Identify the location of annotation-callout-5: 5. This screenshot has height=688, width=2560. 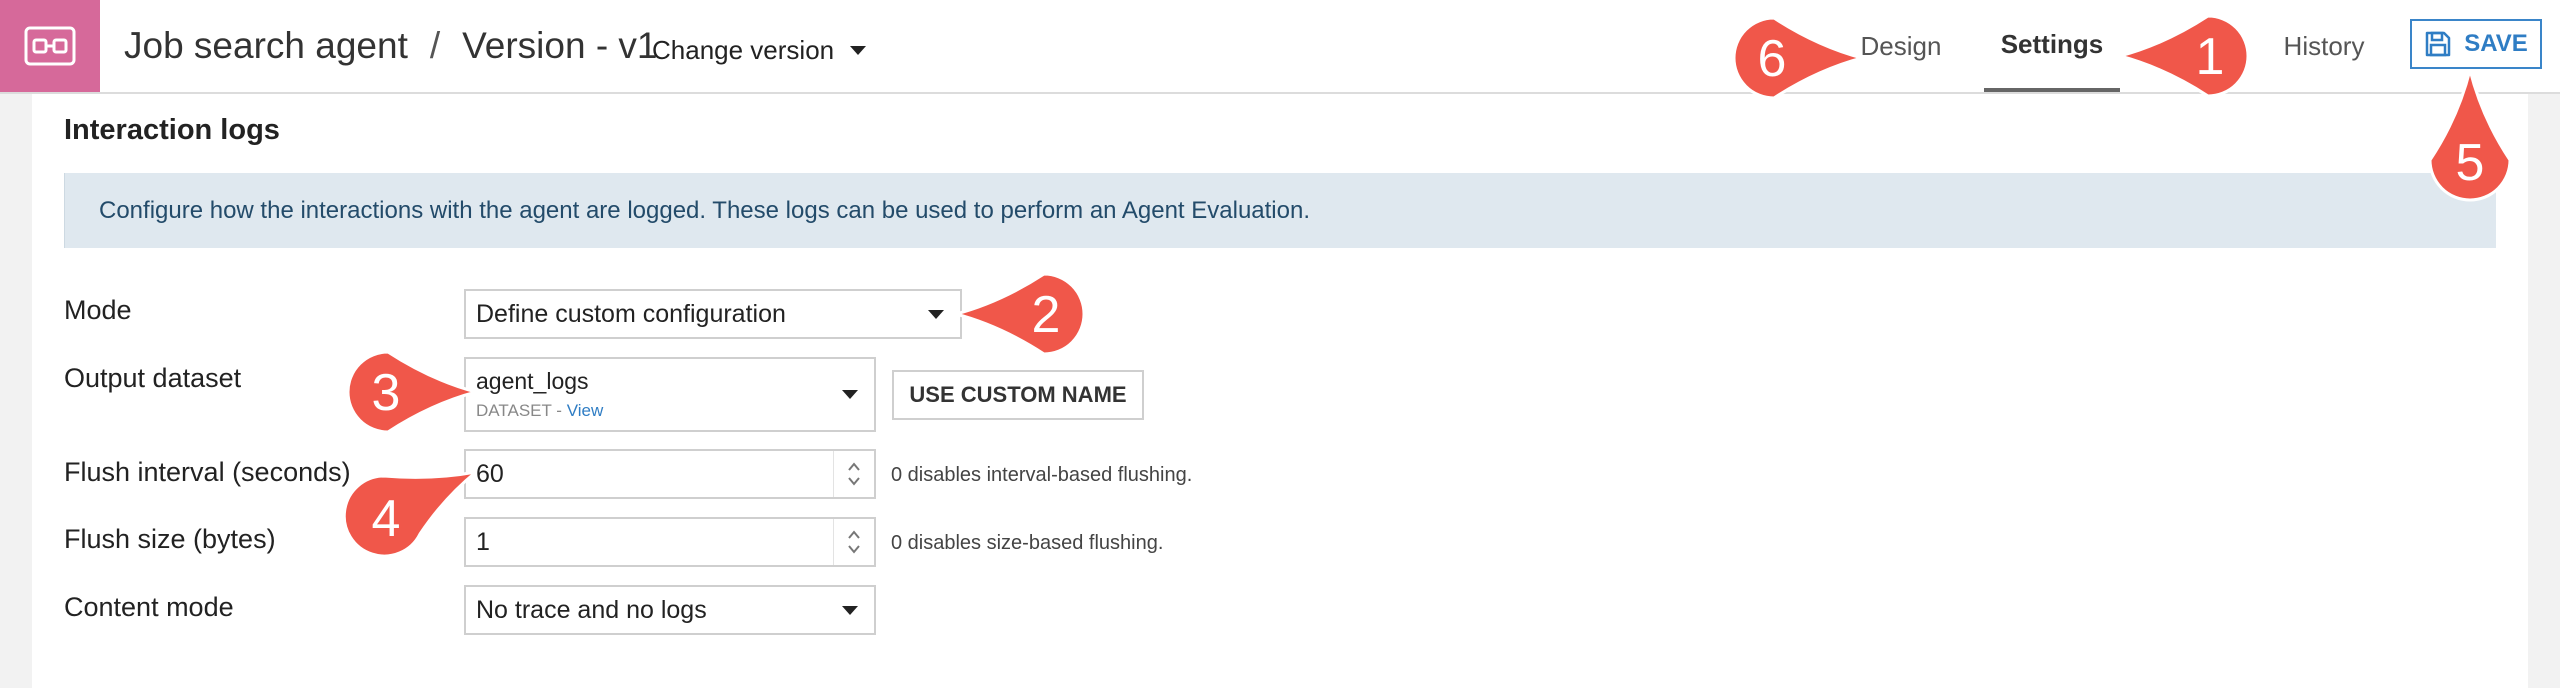
(2470, 135).